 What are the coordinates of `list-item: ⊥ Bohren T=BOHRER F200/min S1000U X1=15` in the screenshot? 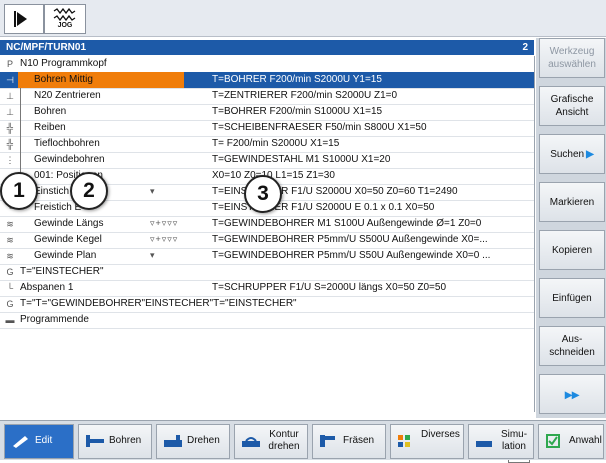 It's located at (267, 112).